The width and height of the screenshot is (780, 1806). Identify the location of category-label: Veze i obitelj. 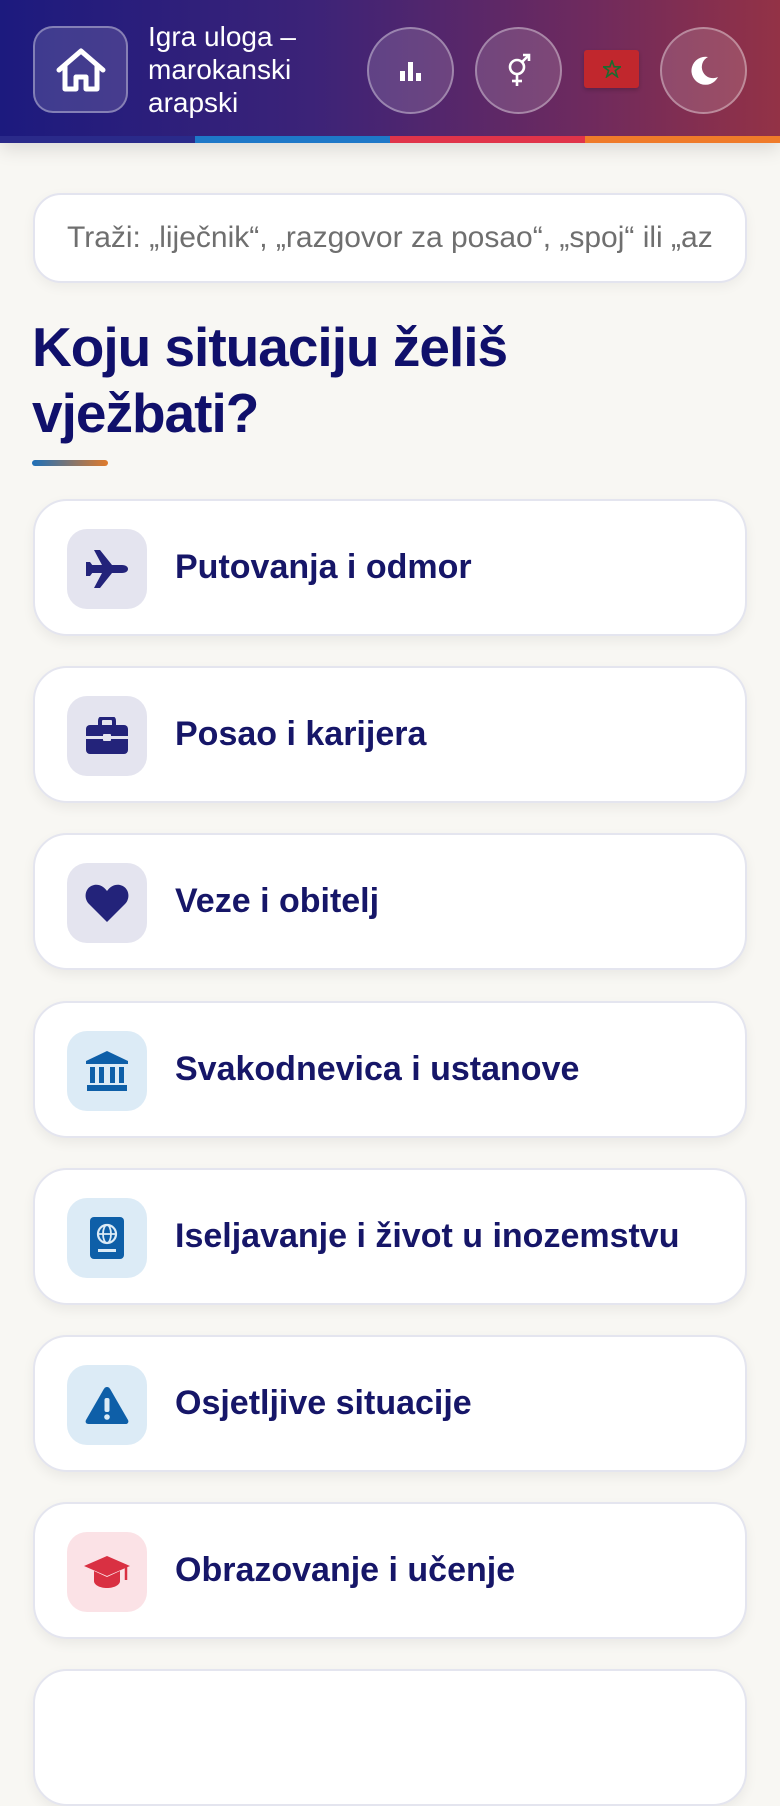
(277, 901).